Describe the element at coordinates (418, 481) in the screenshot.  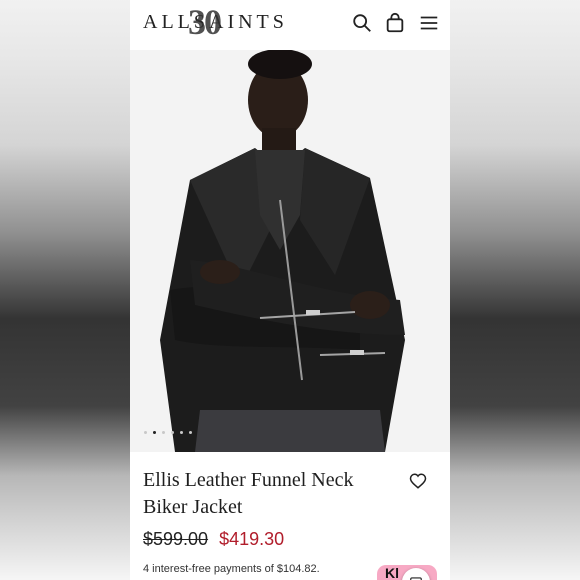
I see `heart-icon` at that location.